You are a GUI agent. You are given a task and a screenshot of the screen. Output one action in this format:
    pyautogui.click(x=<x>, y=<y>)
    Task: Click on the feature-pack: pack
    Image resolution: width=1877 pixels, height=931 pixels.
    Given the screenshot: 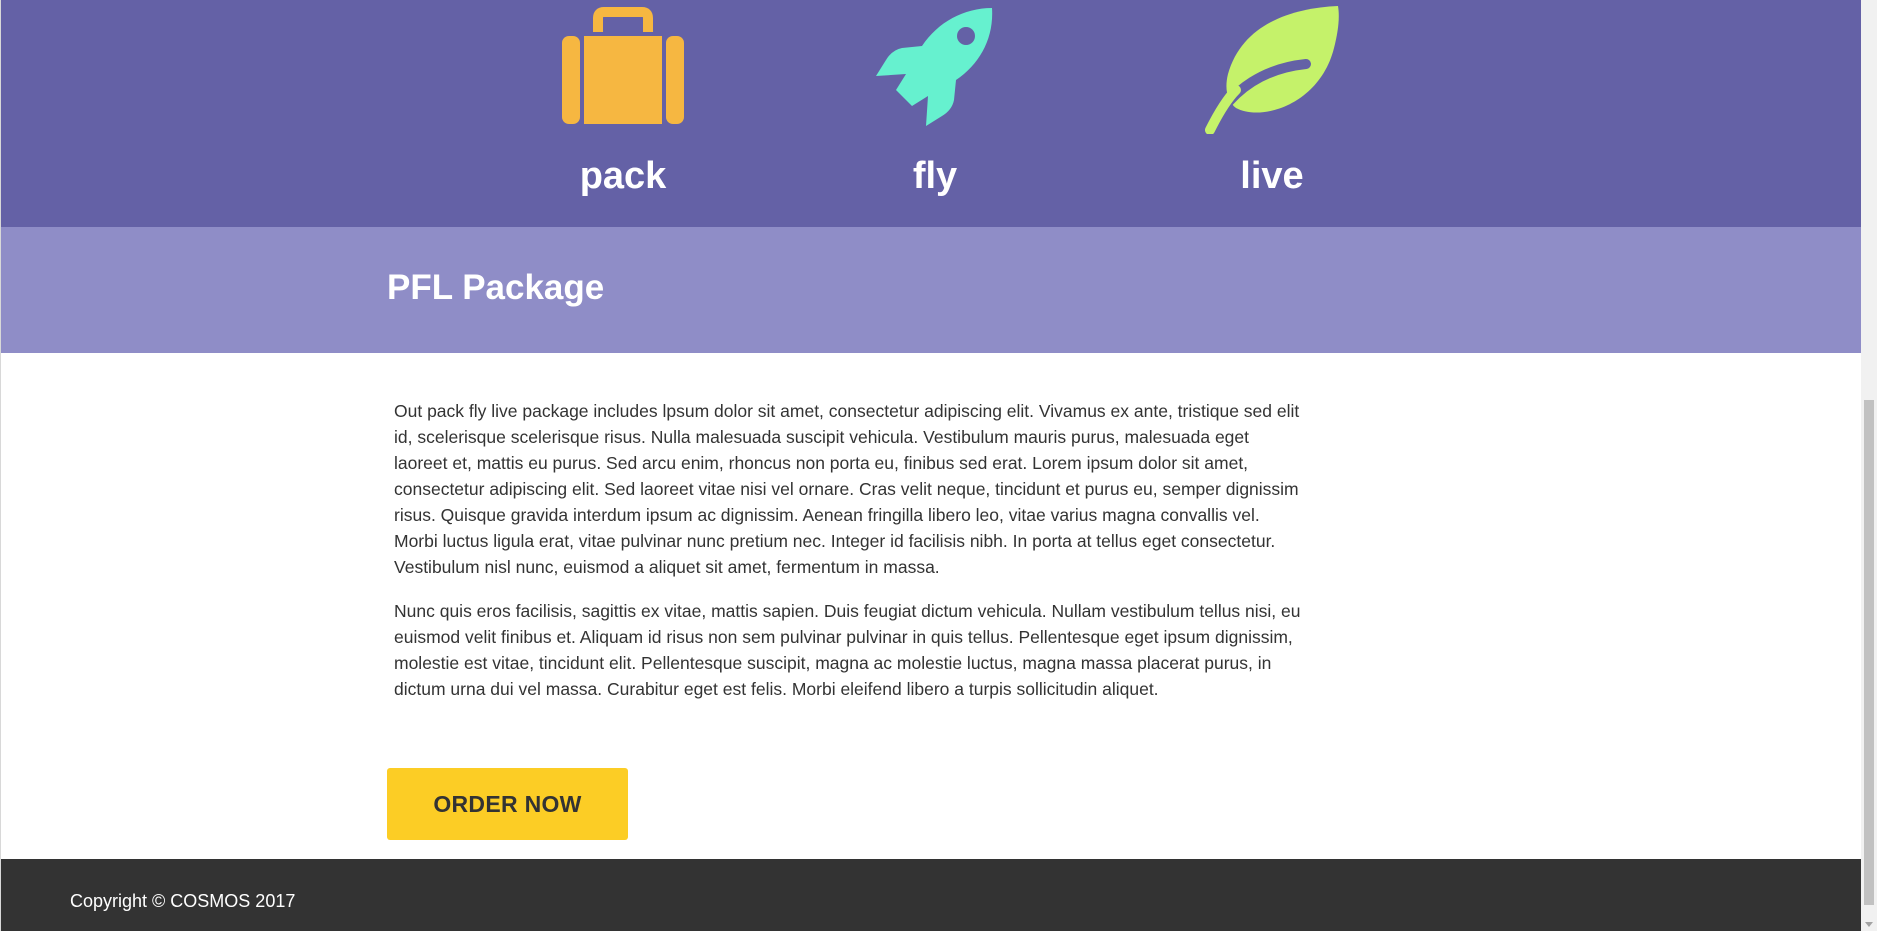 What is the action you would take?
    pyautogui.click(x=623, y=113)
    